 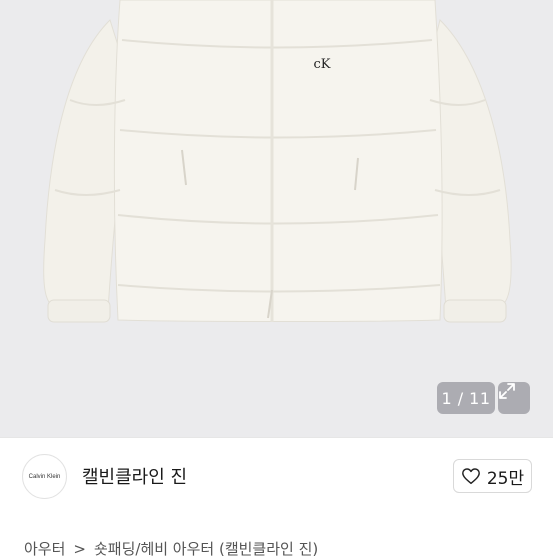 What do you see at coordinates (322, 64) in the screenshot?
I see `brand-logo: cK` at bounding box center [322, 64].